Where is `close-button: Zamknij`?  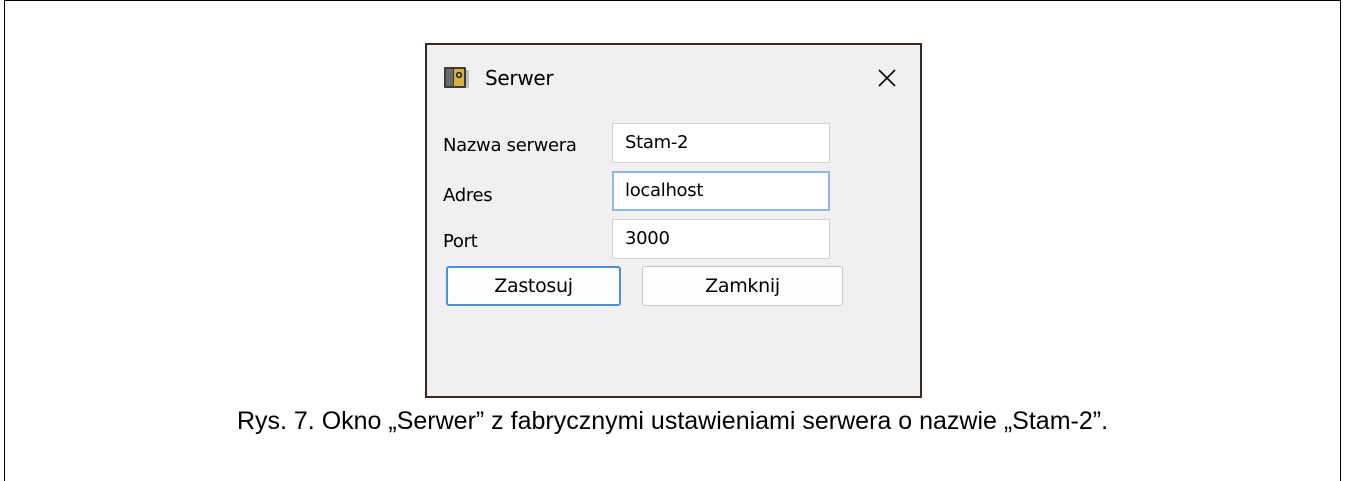
close-button: Zamknij is located at coordinates (742, 286).